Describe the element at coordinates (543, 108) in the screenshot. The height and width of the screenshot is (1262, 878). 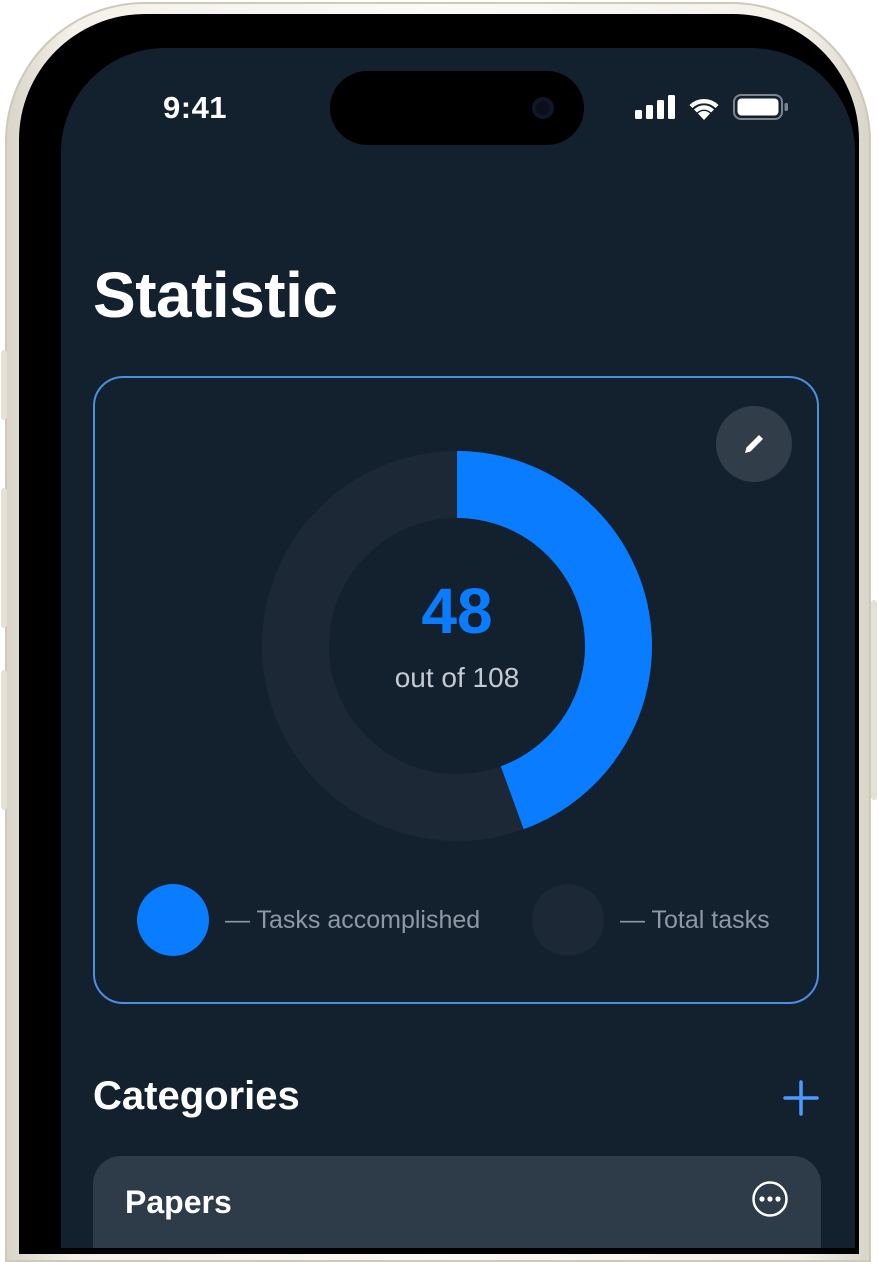
I see `camera-icon` at that location.